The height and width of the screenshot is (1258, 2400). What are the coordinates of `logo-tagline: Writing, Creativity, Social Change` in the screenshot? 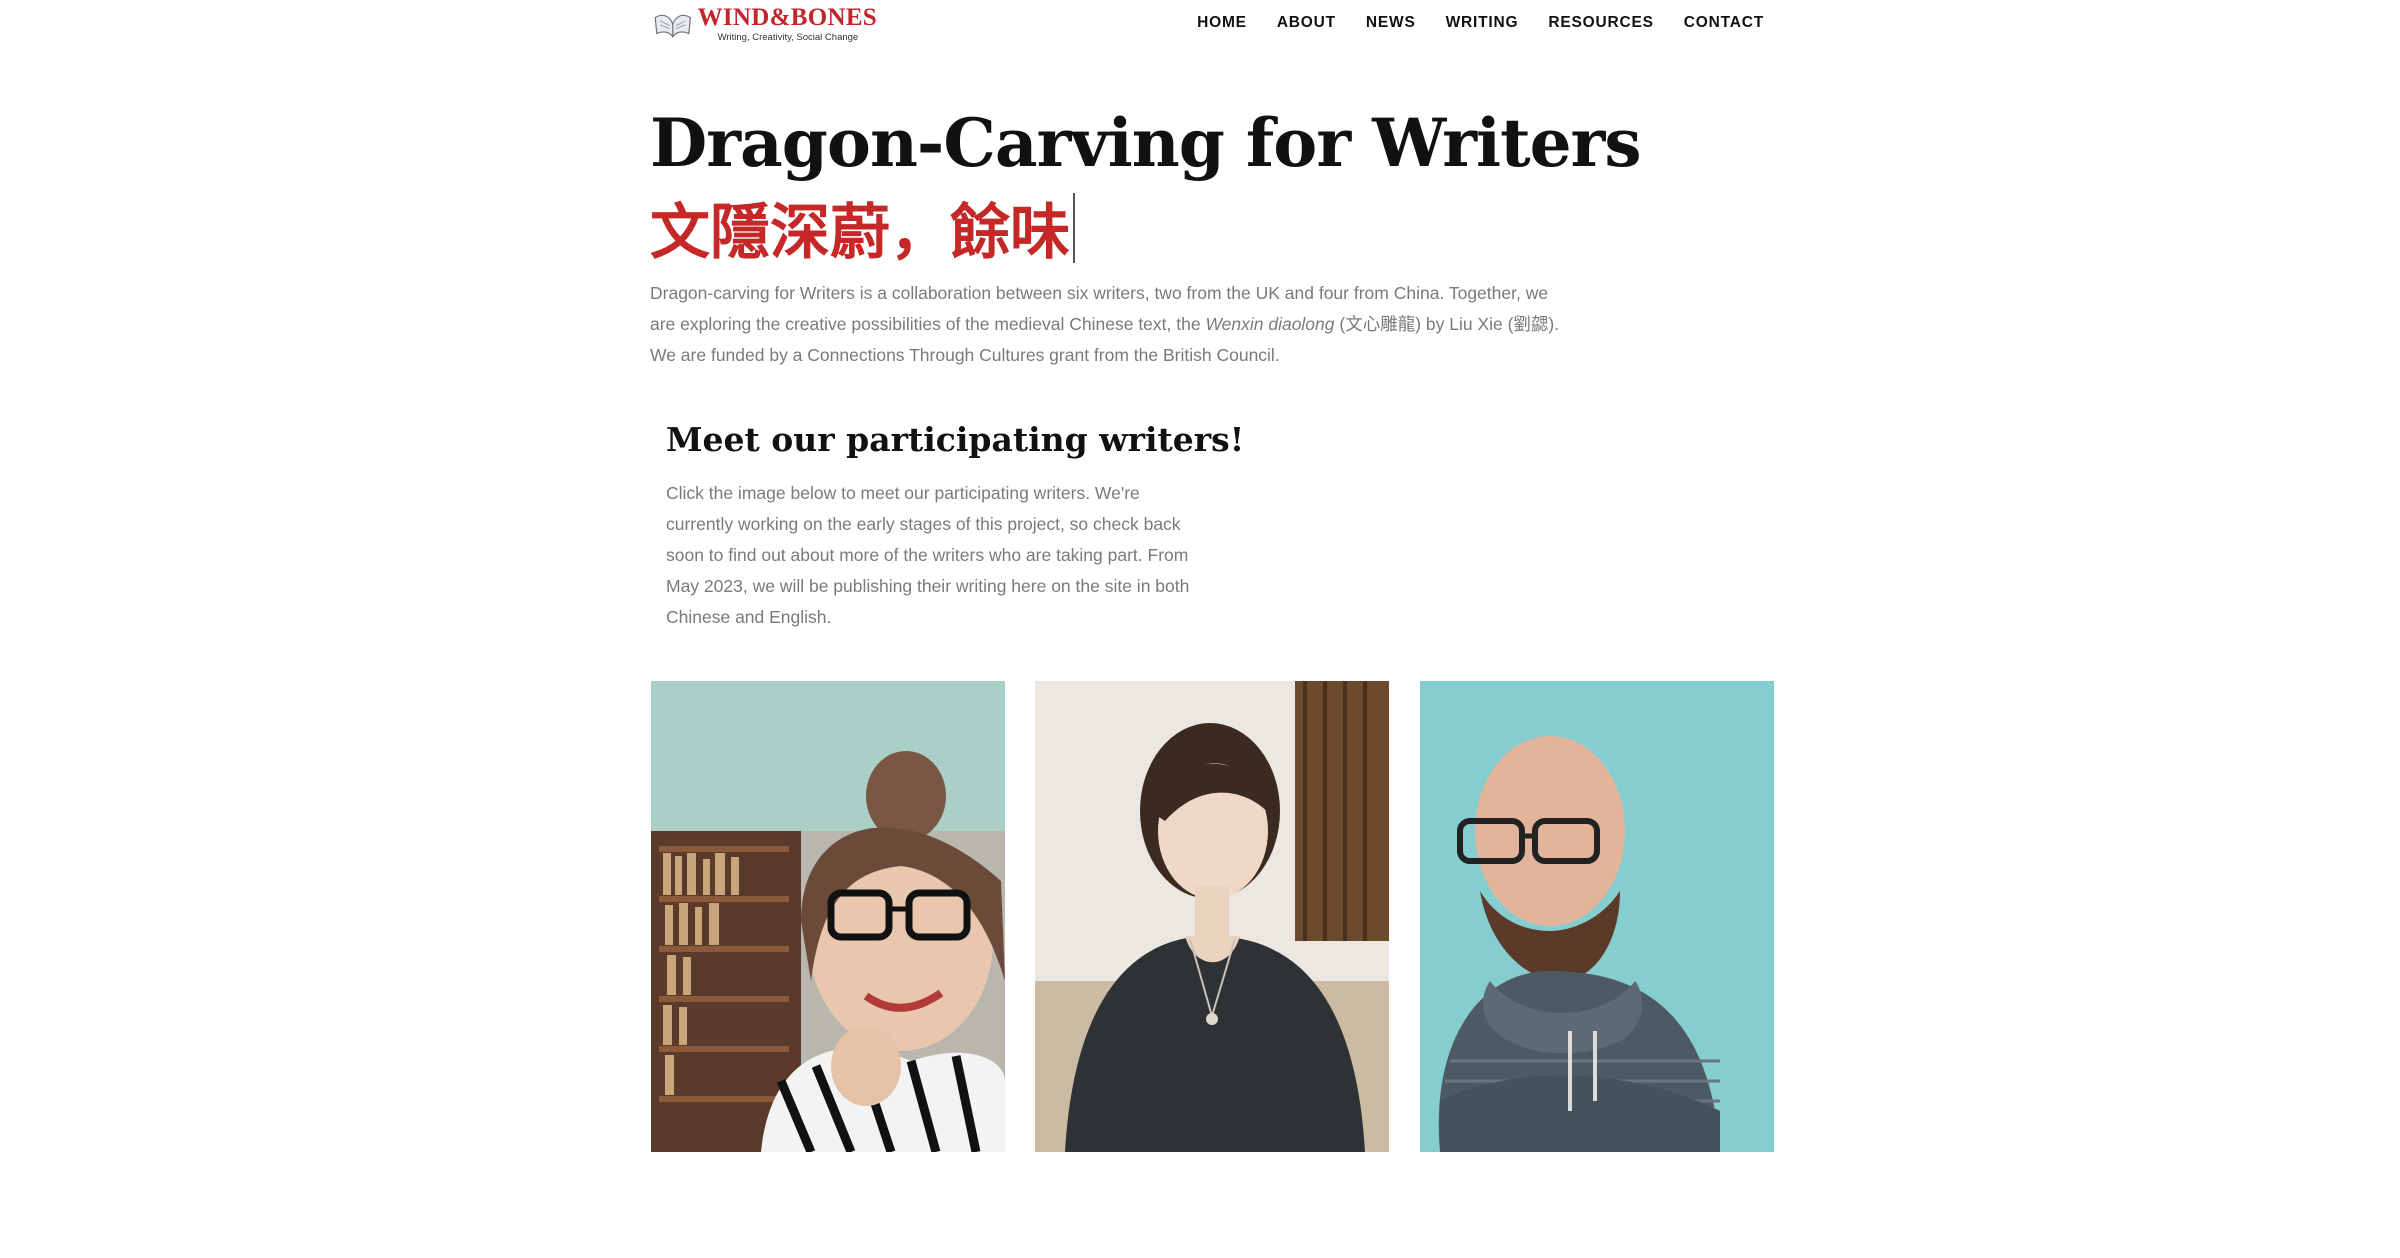 It's located at (788, 38).